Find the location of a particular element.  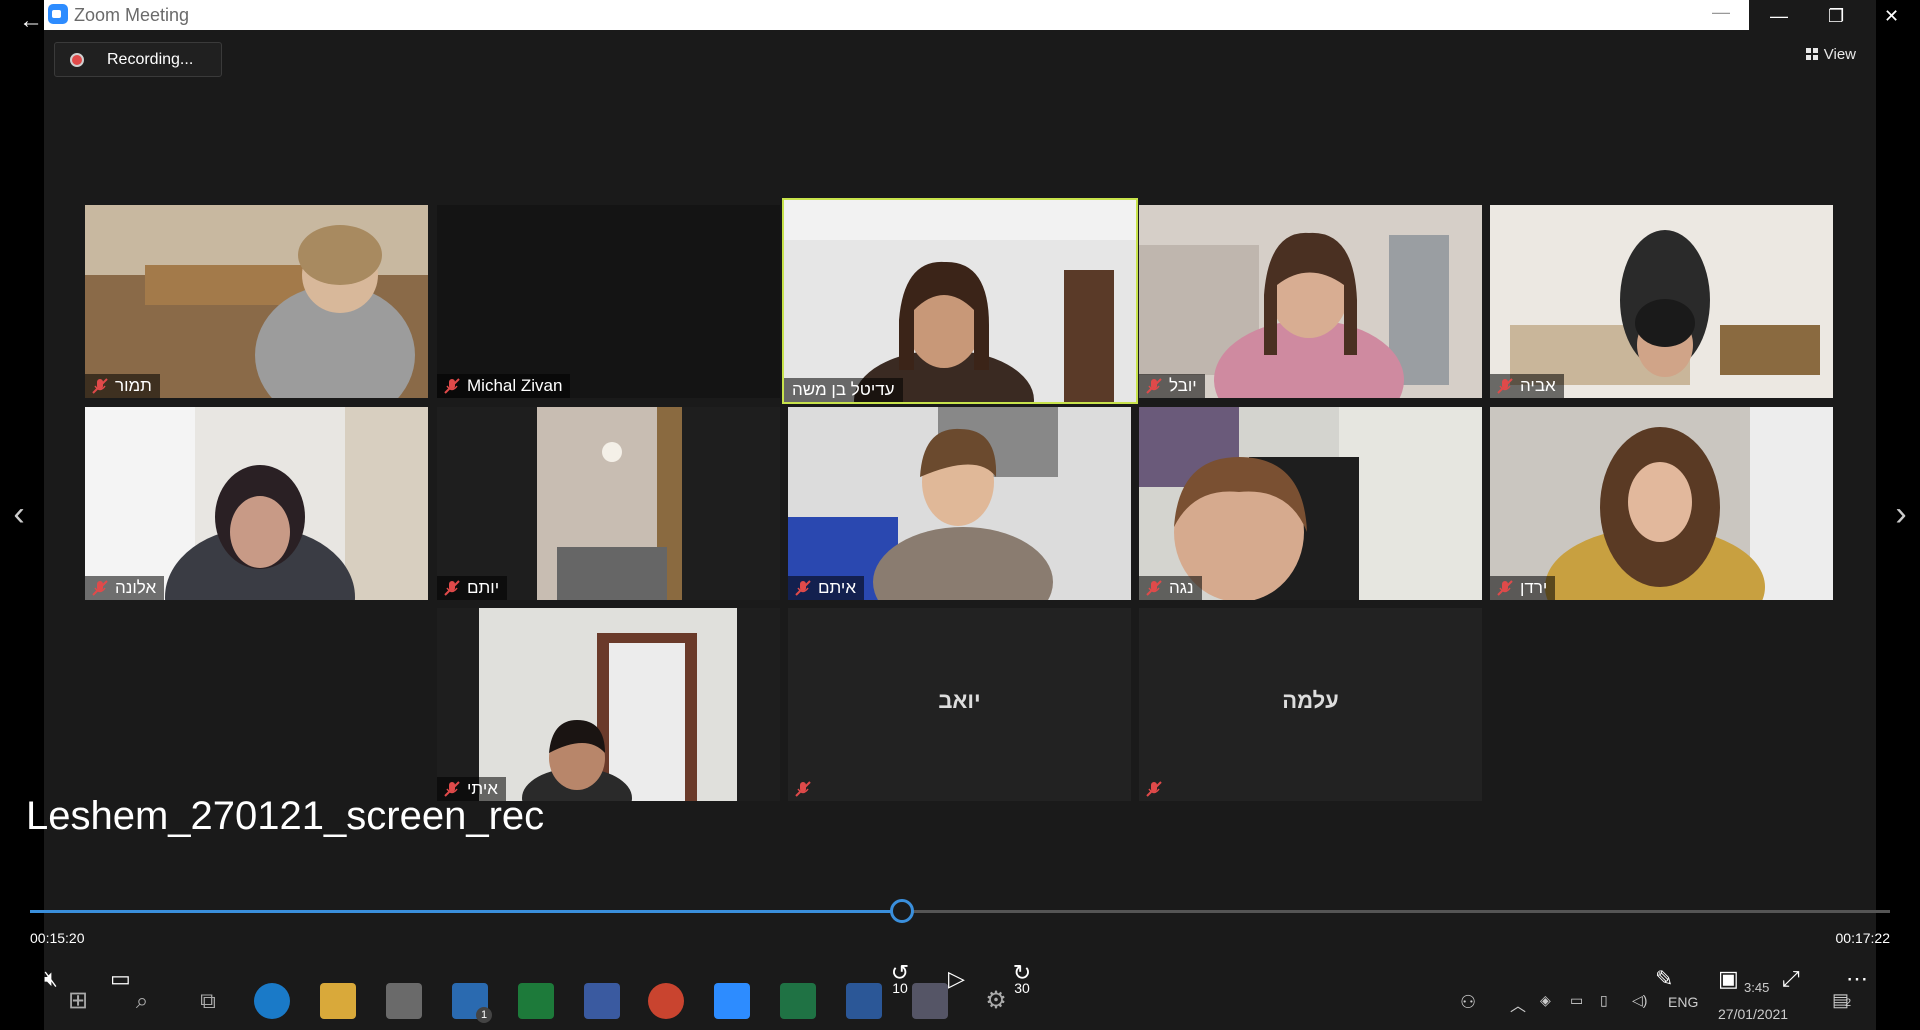

zoom-minimize-icon: — is located at coordinates (1721, 12).